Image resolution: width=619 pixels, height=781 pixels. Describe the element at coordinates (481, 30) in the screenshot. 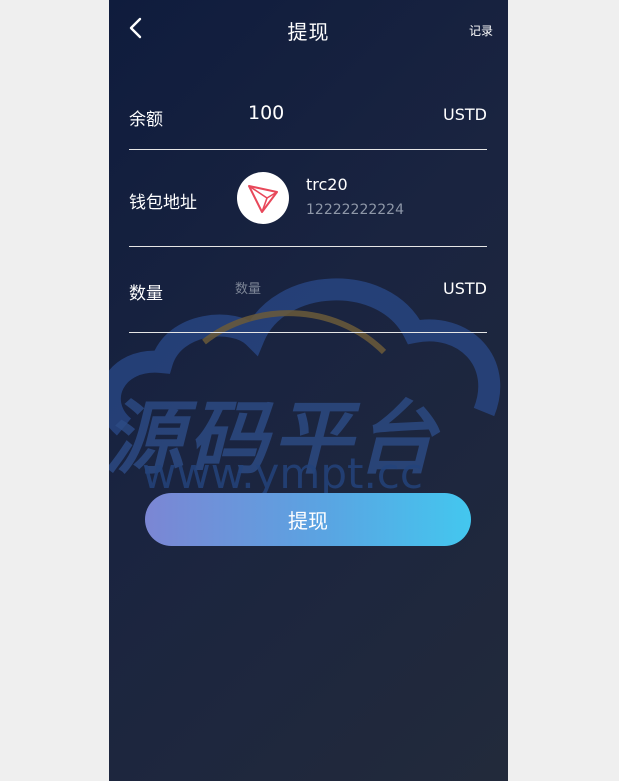

I see `records-link: 记录` at that location.